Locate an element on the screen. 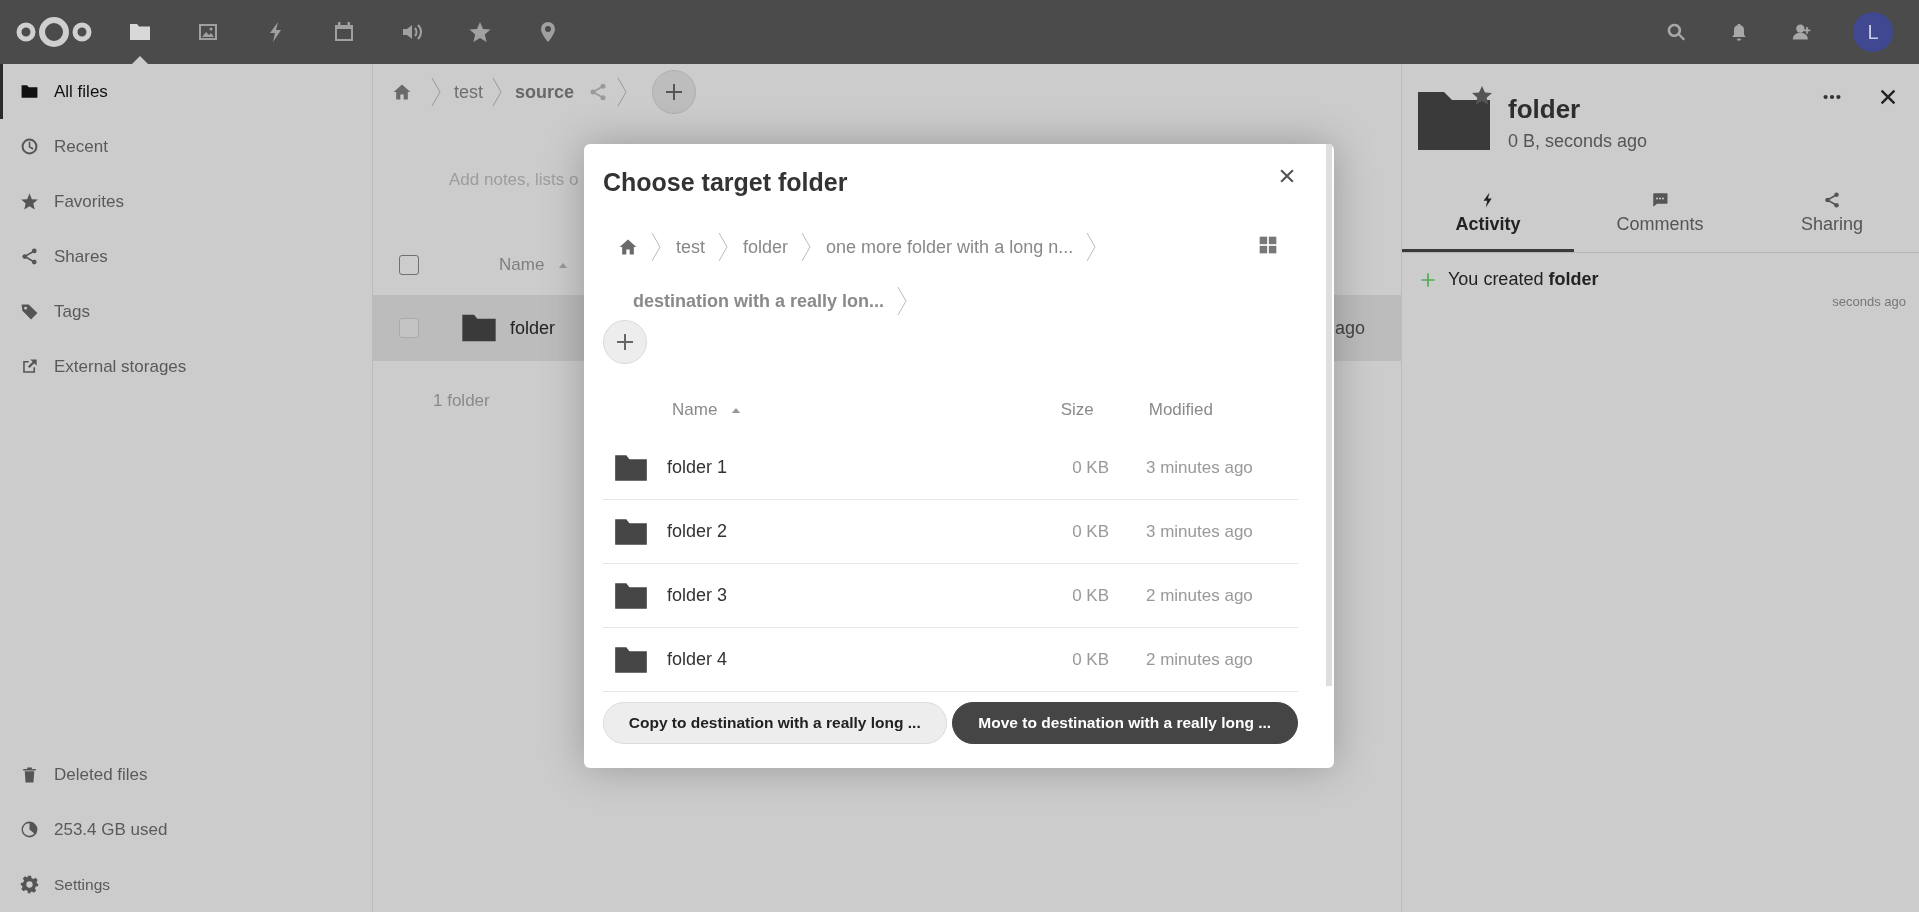 Image resolution: width=1919 pixels, height=912 pixels. folder-row: folder 1 0 KB 3 minutes ago is located at coordinates (950, 468).